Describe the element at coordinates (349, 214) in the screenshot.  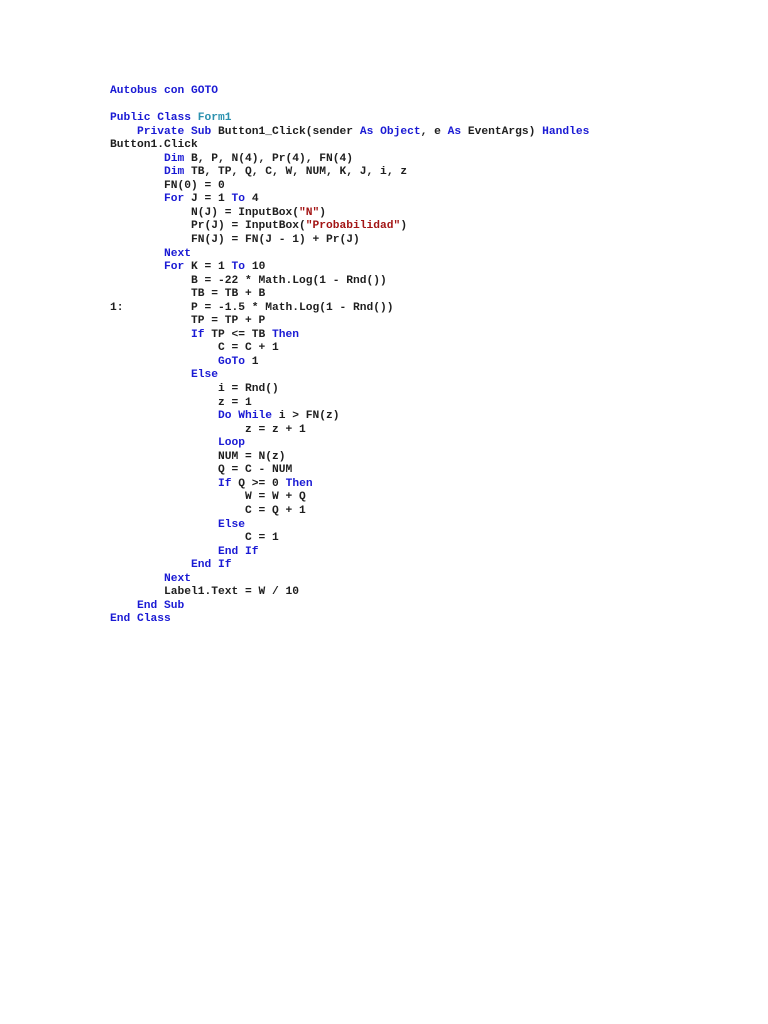
I see `code-line: N(J) = InputBox("N")` at that location.